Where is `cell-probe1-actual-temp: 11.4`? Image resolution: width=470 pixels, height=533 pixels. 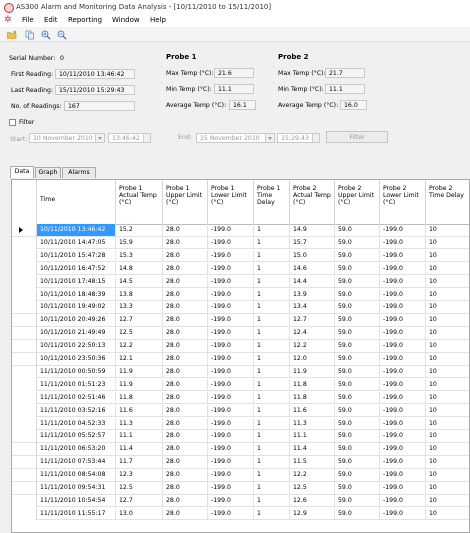 cell-probe1-actual-temp: 11.4 is located at coordinates (139, 449).